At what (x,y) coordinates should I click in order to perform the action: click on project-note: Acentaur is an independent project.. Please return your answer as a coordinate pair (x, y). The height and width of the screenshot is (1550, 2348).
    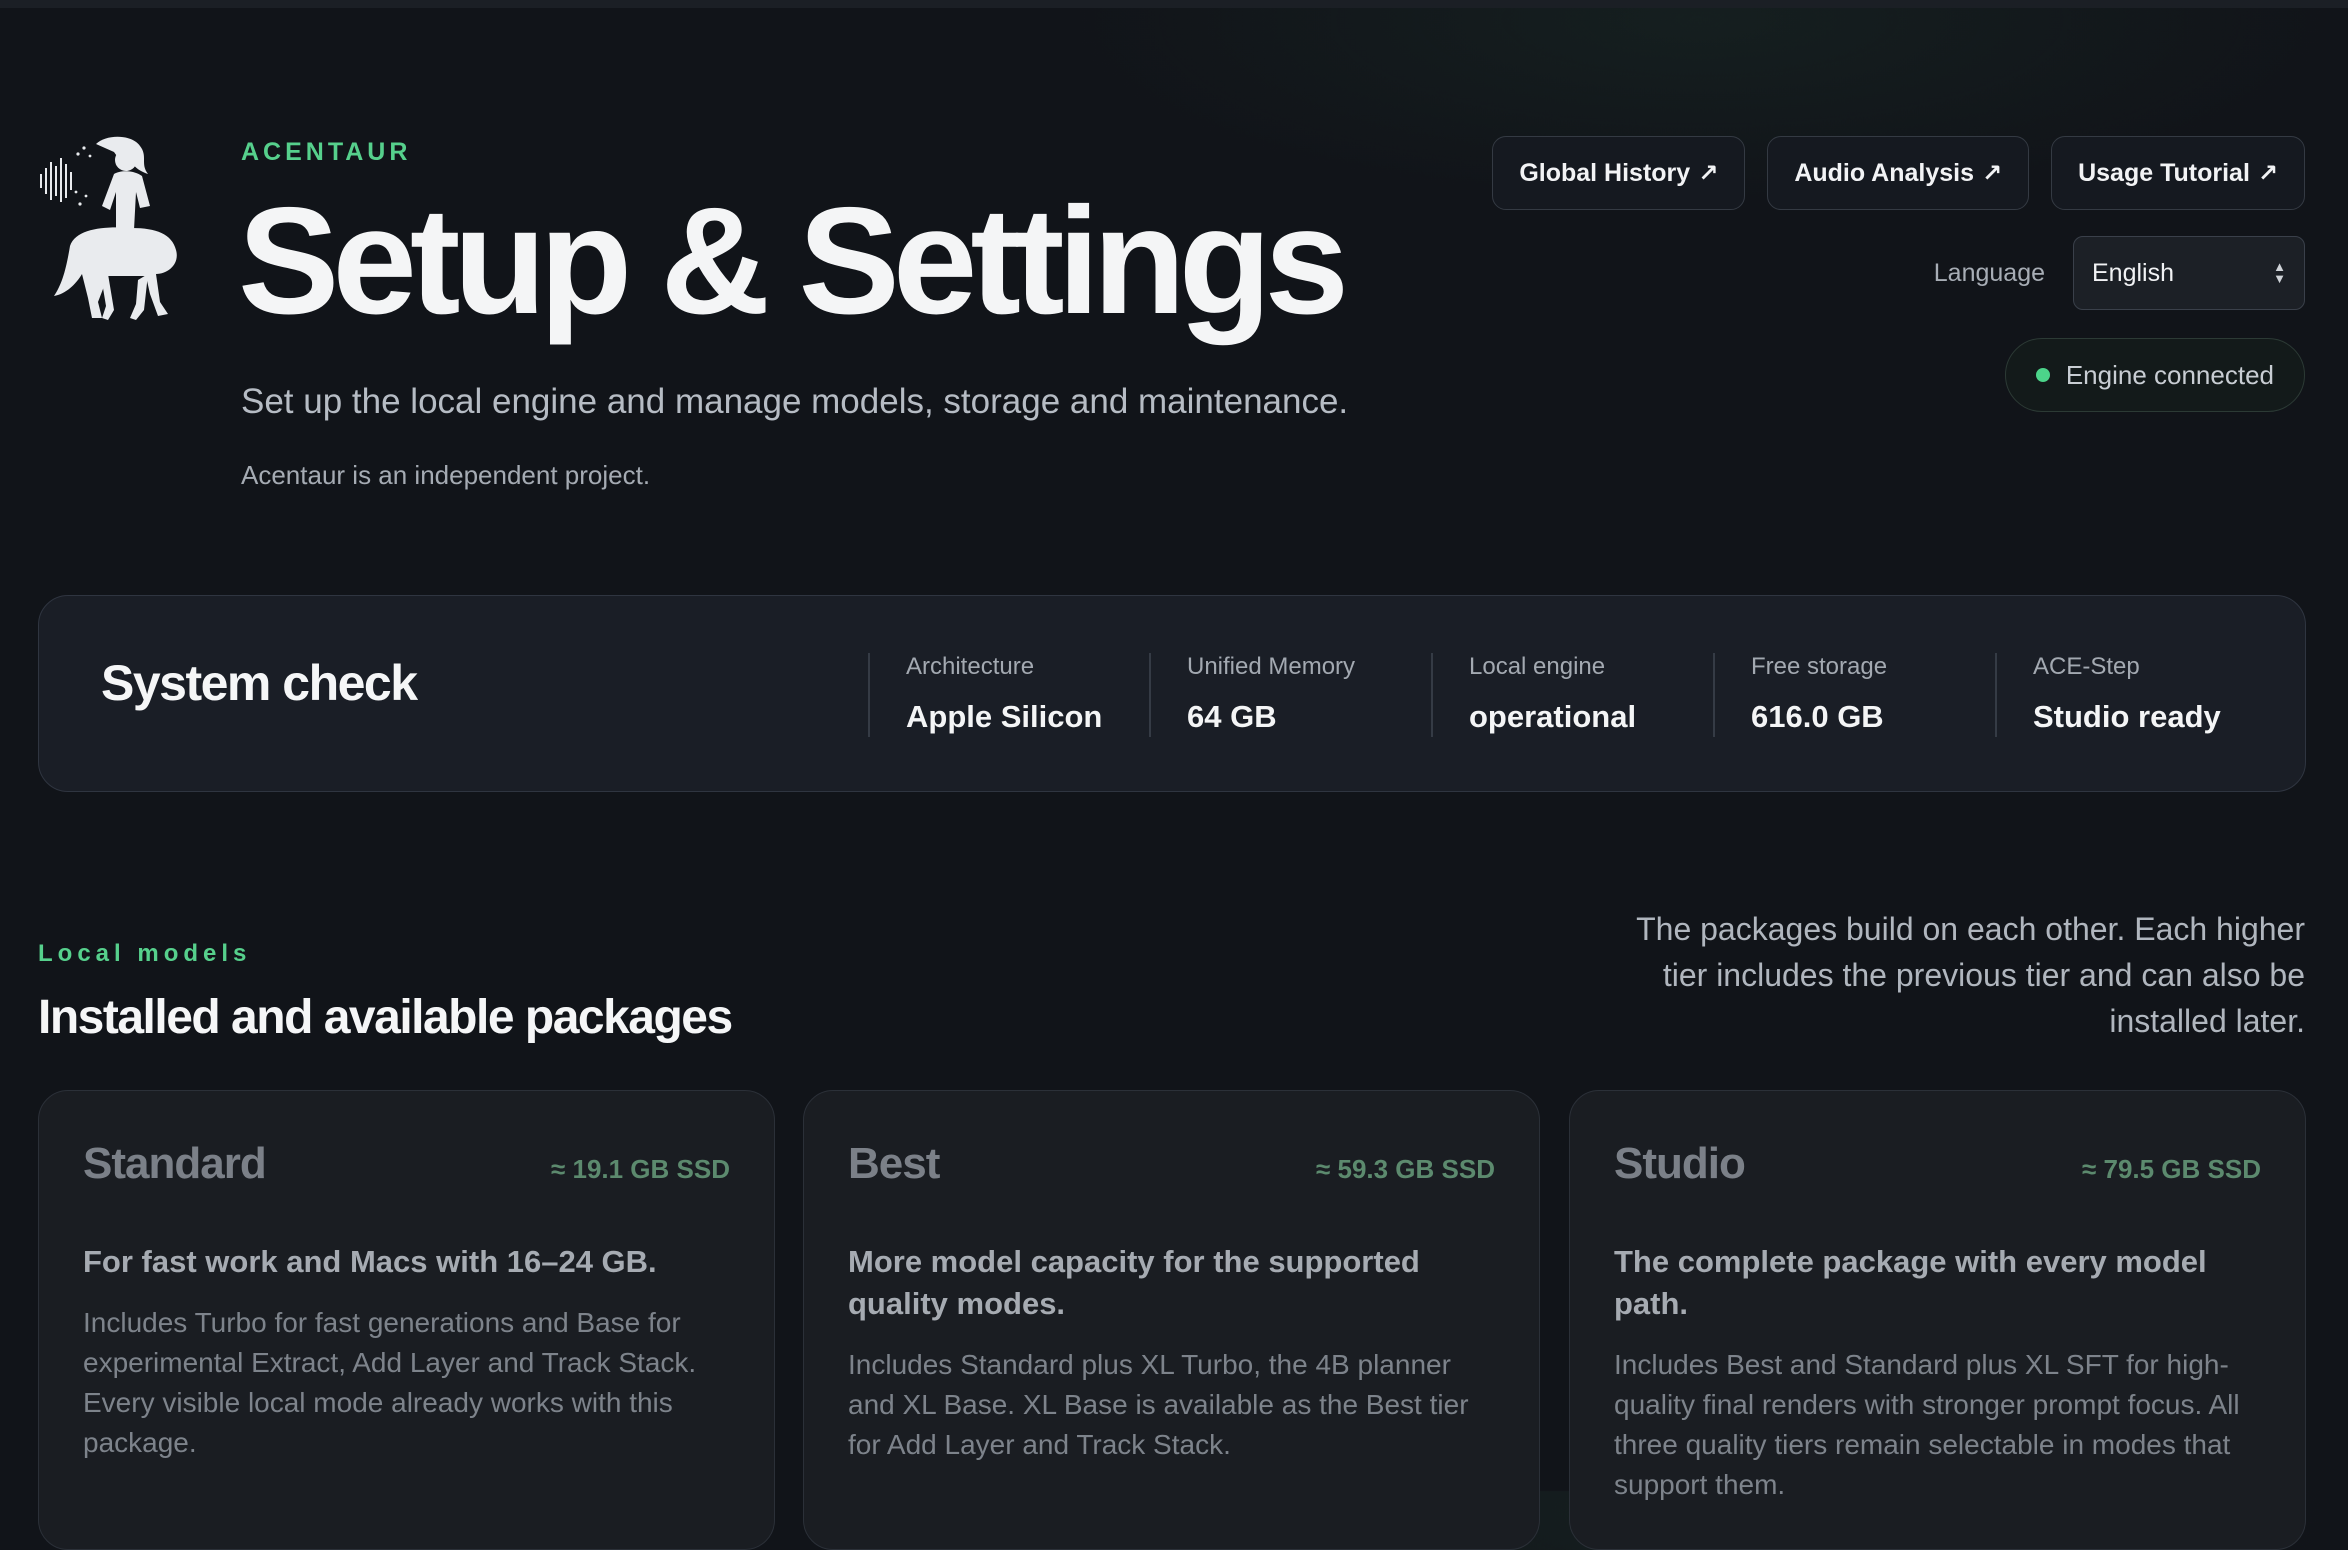
    Looking at the image, I should click on (446, 475).